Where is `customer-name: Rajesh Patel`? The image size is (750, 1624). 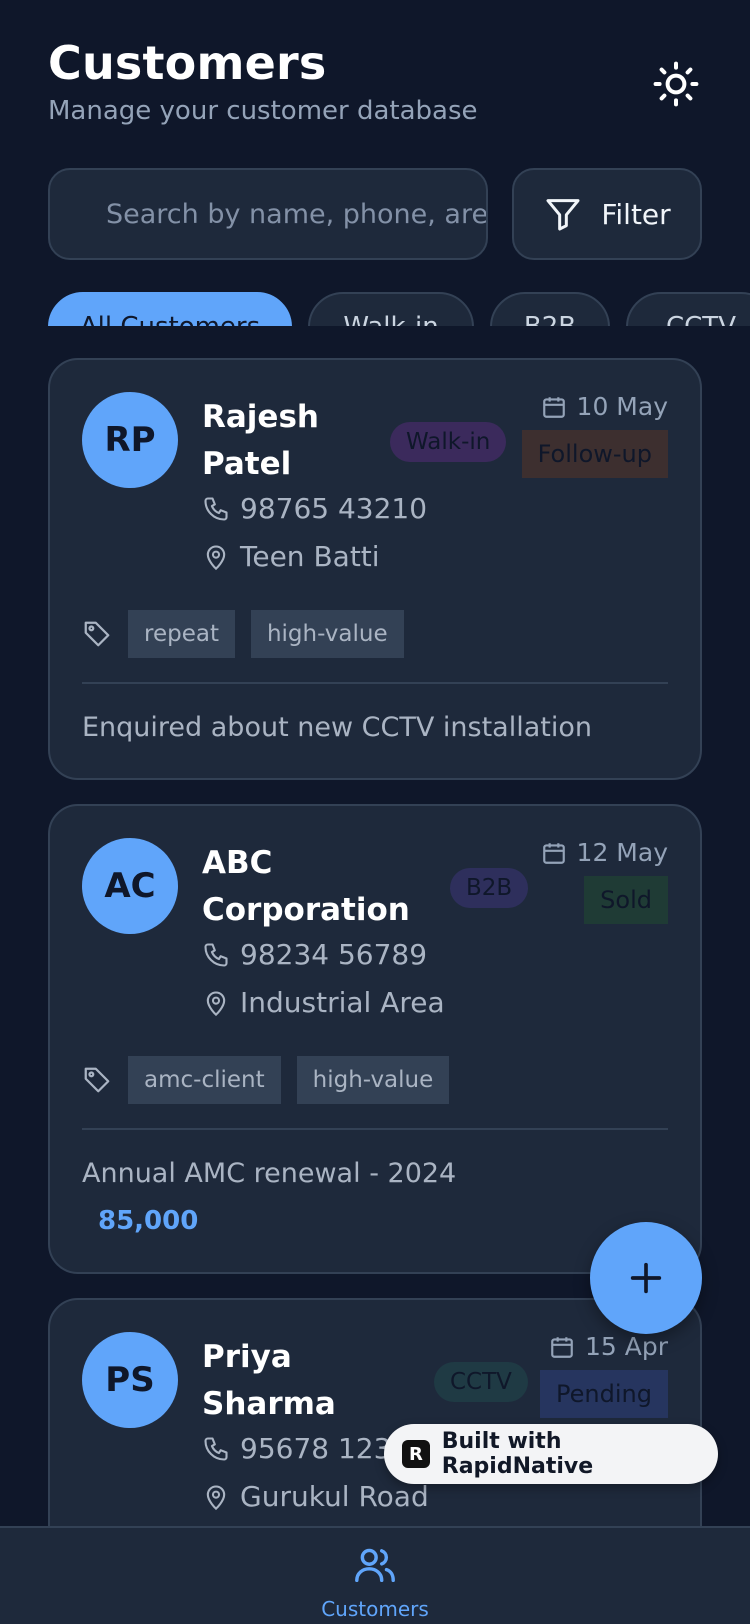
customer-name: Rajesh Patel is located at coordinates (260, 440).